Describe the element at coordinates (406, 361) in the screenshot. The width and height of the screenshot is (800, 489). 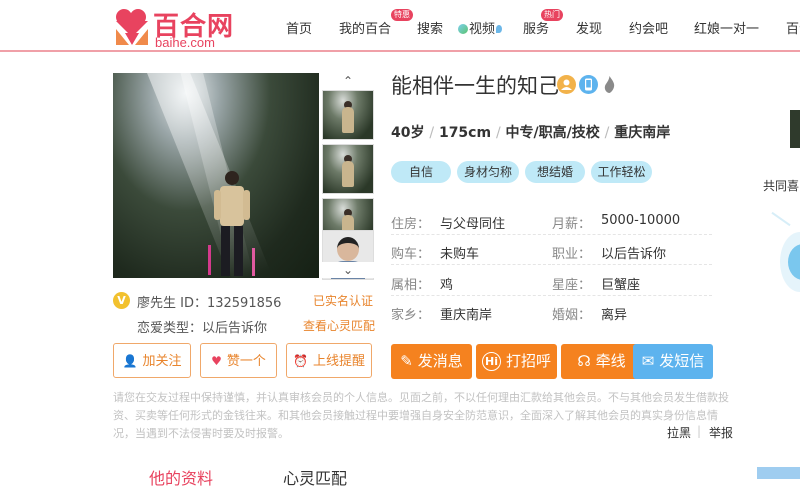
I see `pencil-icon: ✎` at that location.